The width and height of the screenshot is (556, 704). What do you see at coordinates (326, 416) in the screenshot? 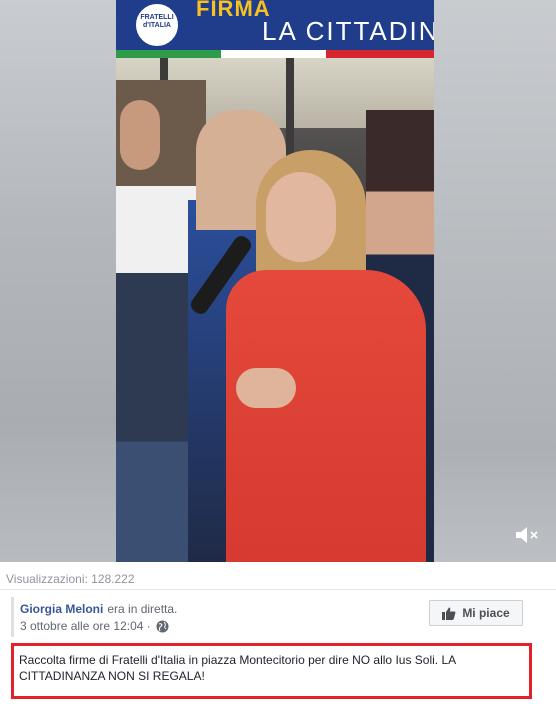
I see `speaker-body` at bounding box center [326, 416].